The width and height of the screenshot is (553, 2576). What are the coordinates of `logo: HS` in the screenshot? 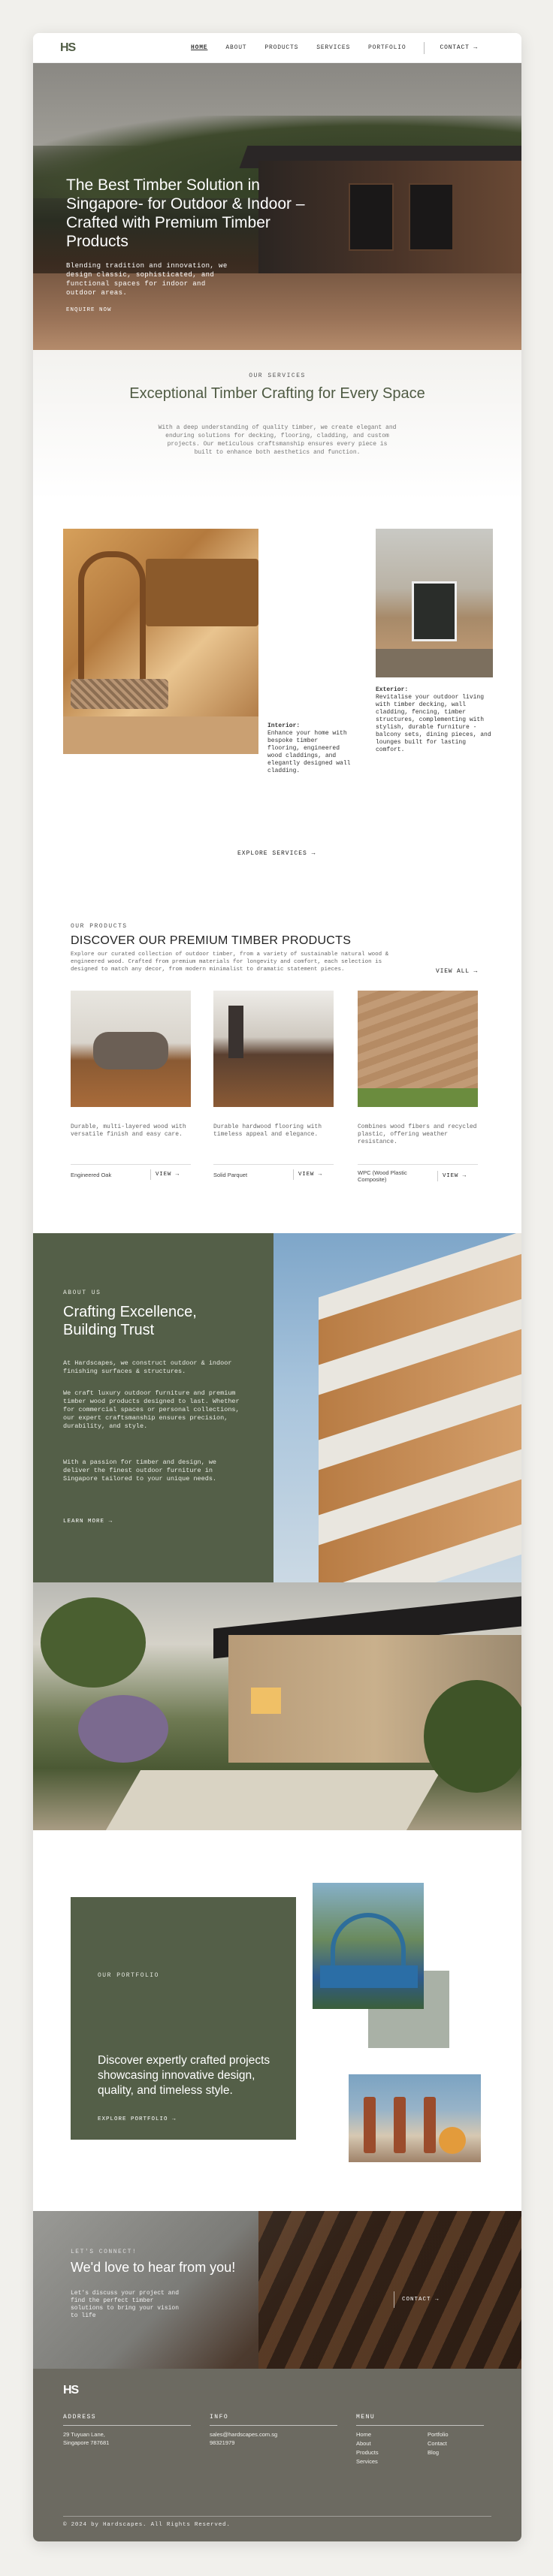 It's located at (69, 48).